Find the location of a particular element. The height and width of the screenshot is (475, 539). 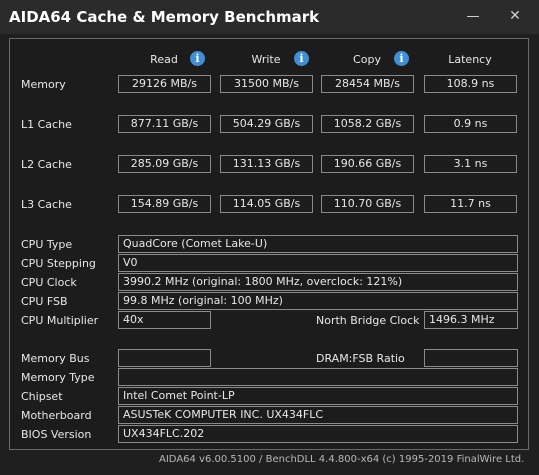

north-bridge-clock-value: 1496.3 MHz is located at coordinates (471, 320).